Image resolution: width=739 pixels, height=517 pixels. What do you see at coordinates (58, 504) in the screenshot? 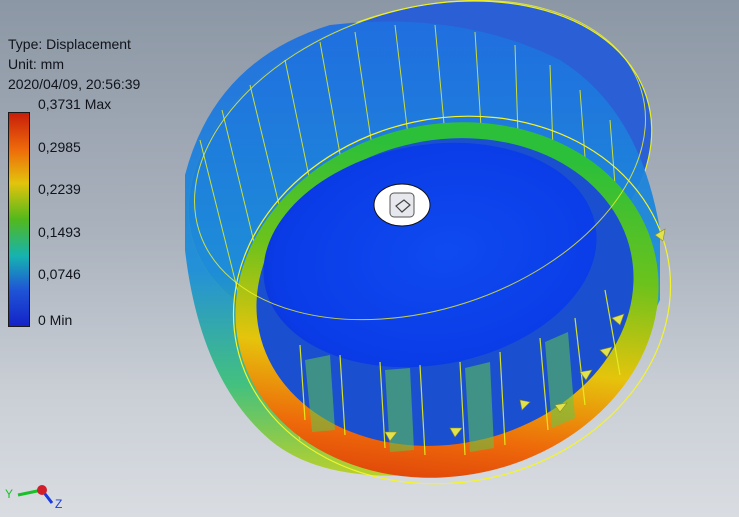
I see `triad-z-label: Z` at bounding box center [58, 504].